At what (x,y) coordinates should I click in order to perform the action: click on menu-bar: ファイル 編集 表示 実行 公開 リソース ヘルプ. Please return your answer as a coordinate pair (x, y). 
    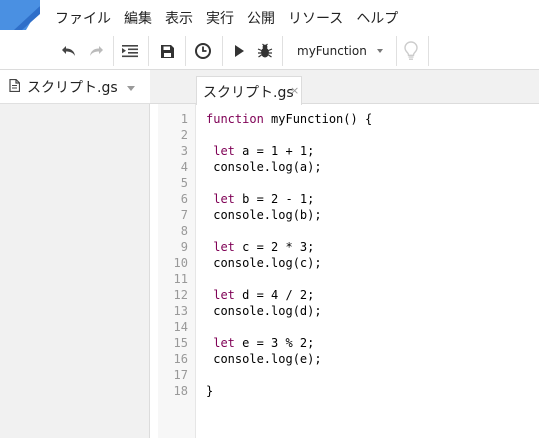
    Looking at the image, I should click on (269, 18).